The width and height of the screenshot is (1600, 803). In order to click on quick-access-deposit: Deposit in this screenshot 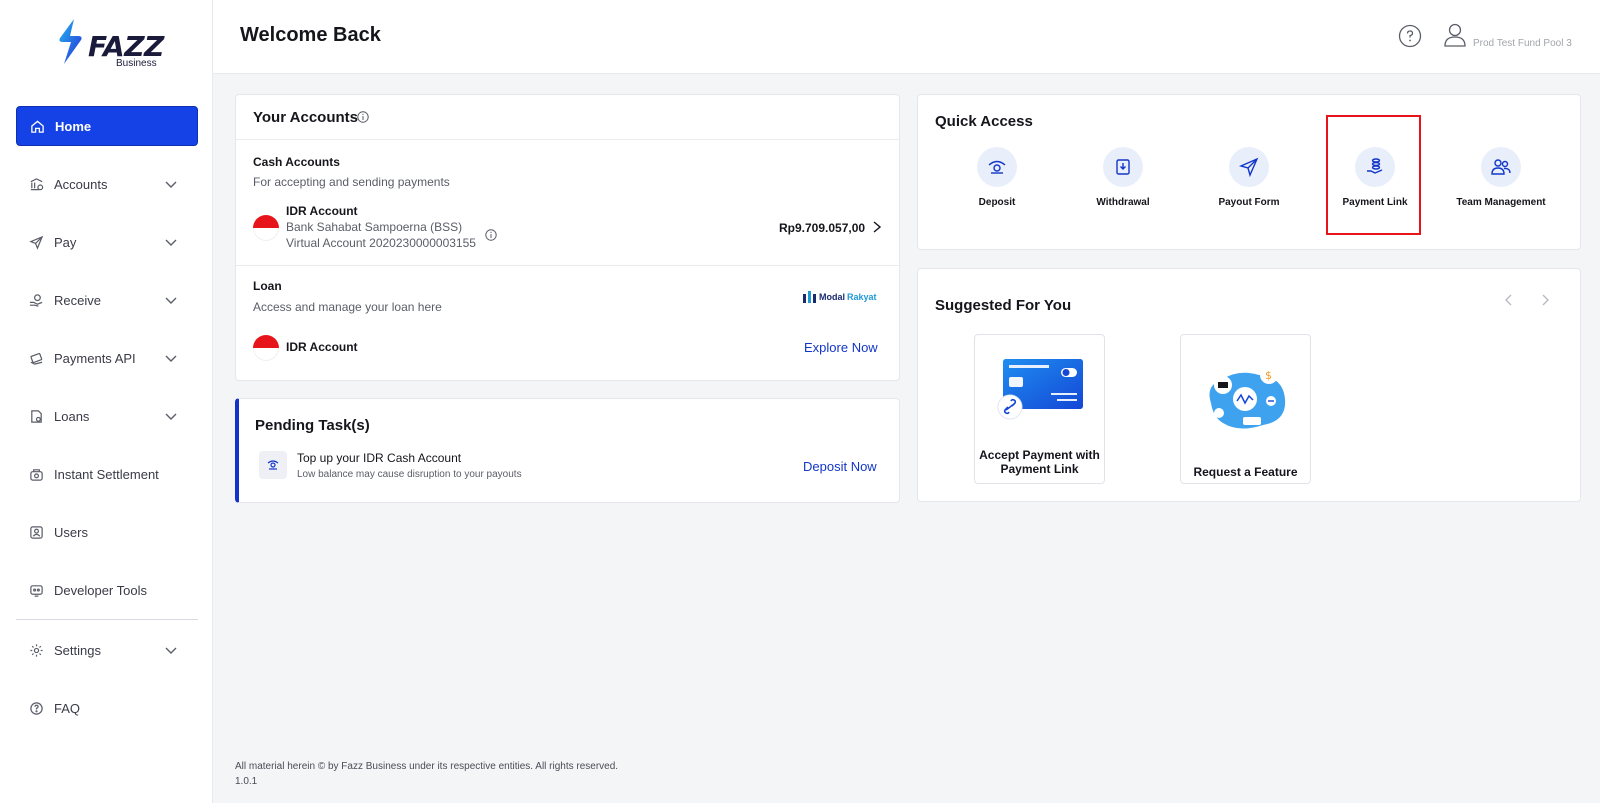, I will do `click(997, 178)`.